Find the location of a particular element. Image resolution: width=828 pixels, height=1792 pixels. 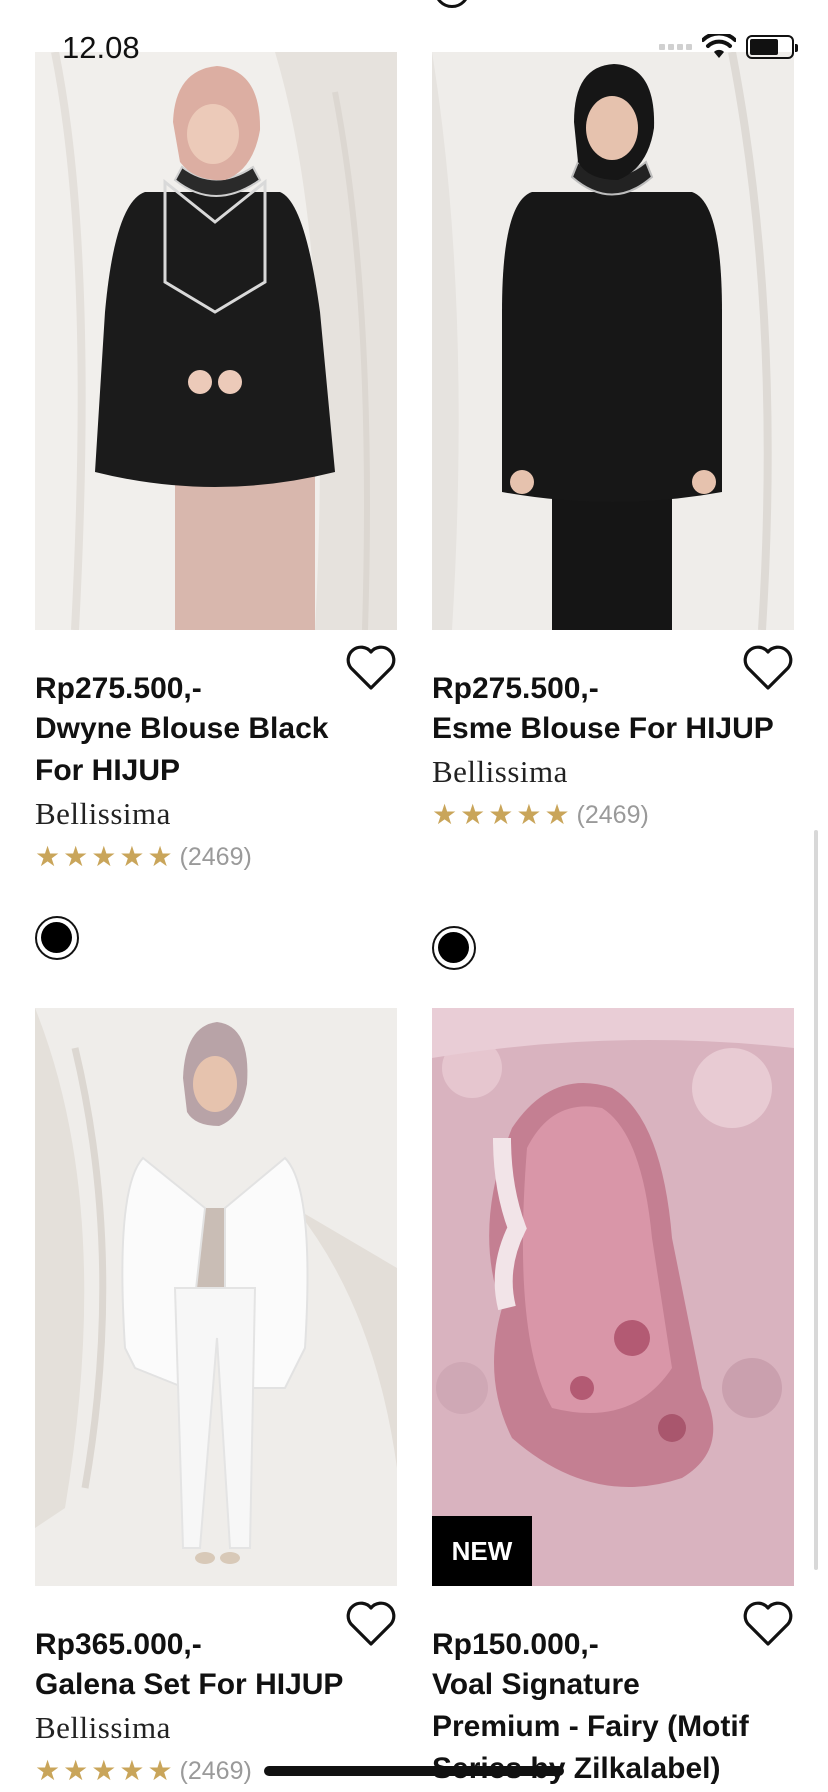

product-title-line: Galena Set For HIJUP is located at coordinates (216, 1685).